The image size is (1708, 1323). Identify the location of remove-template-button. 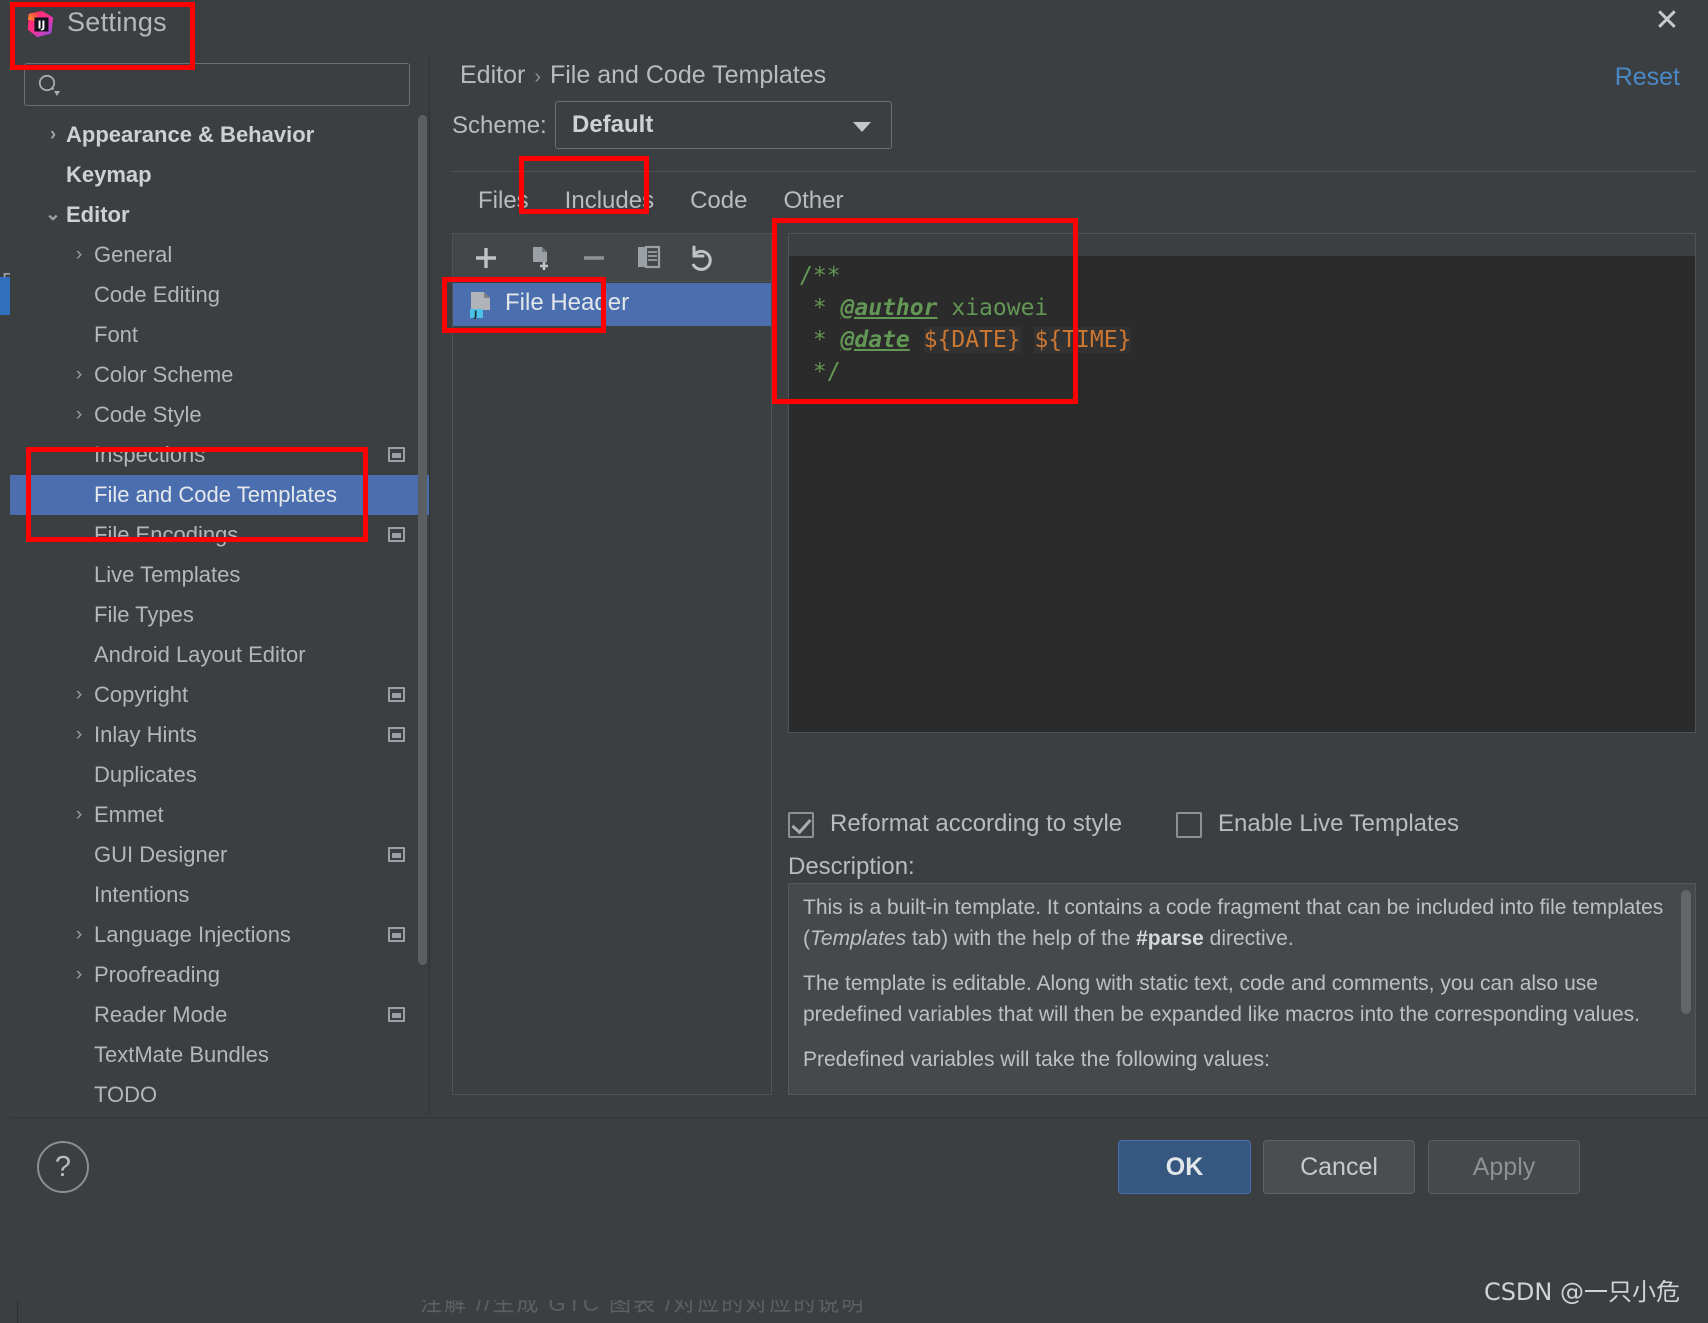
(594, 258).